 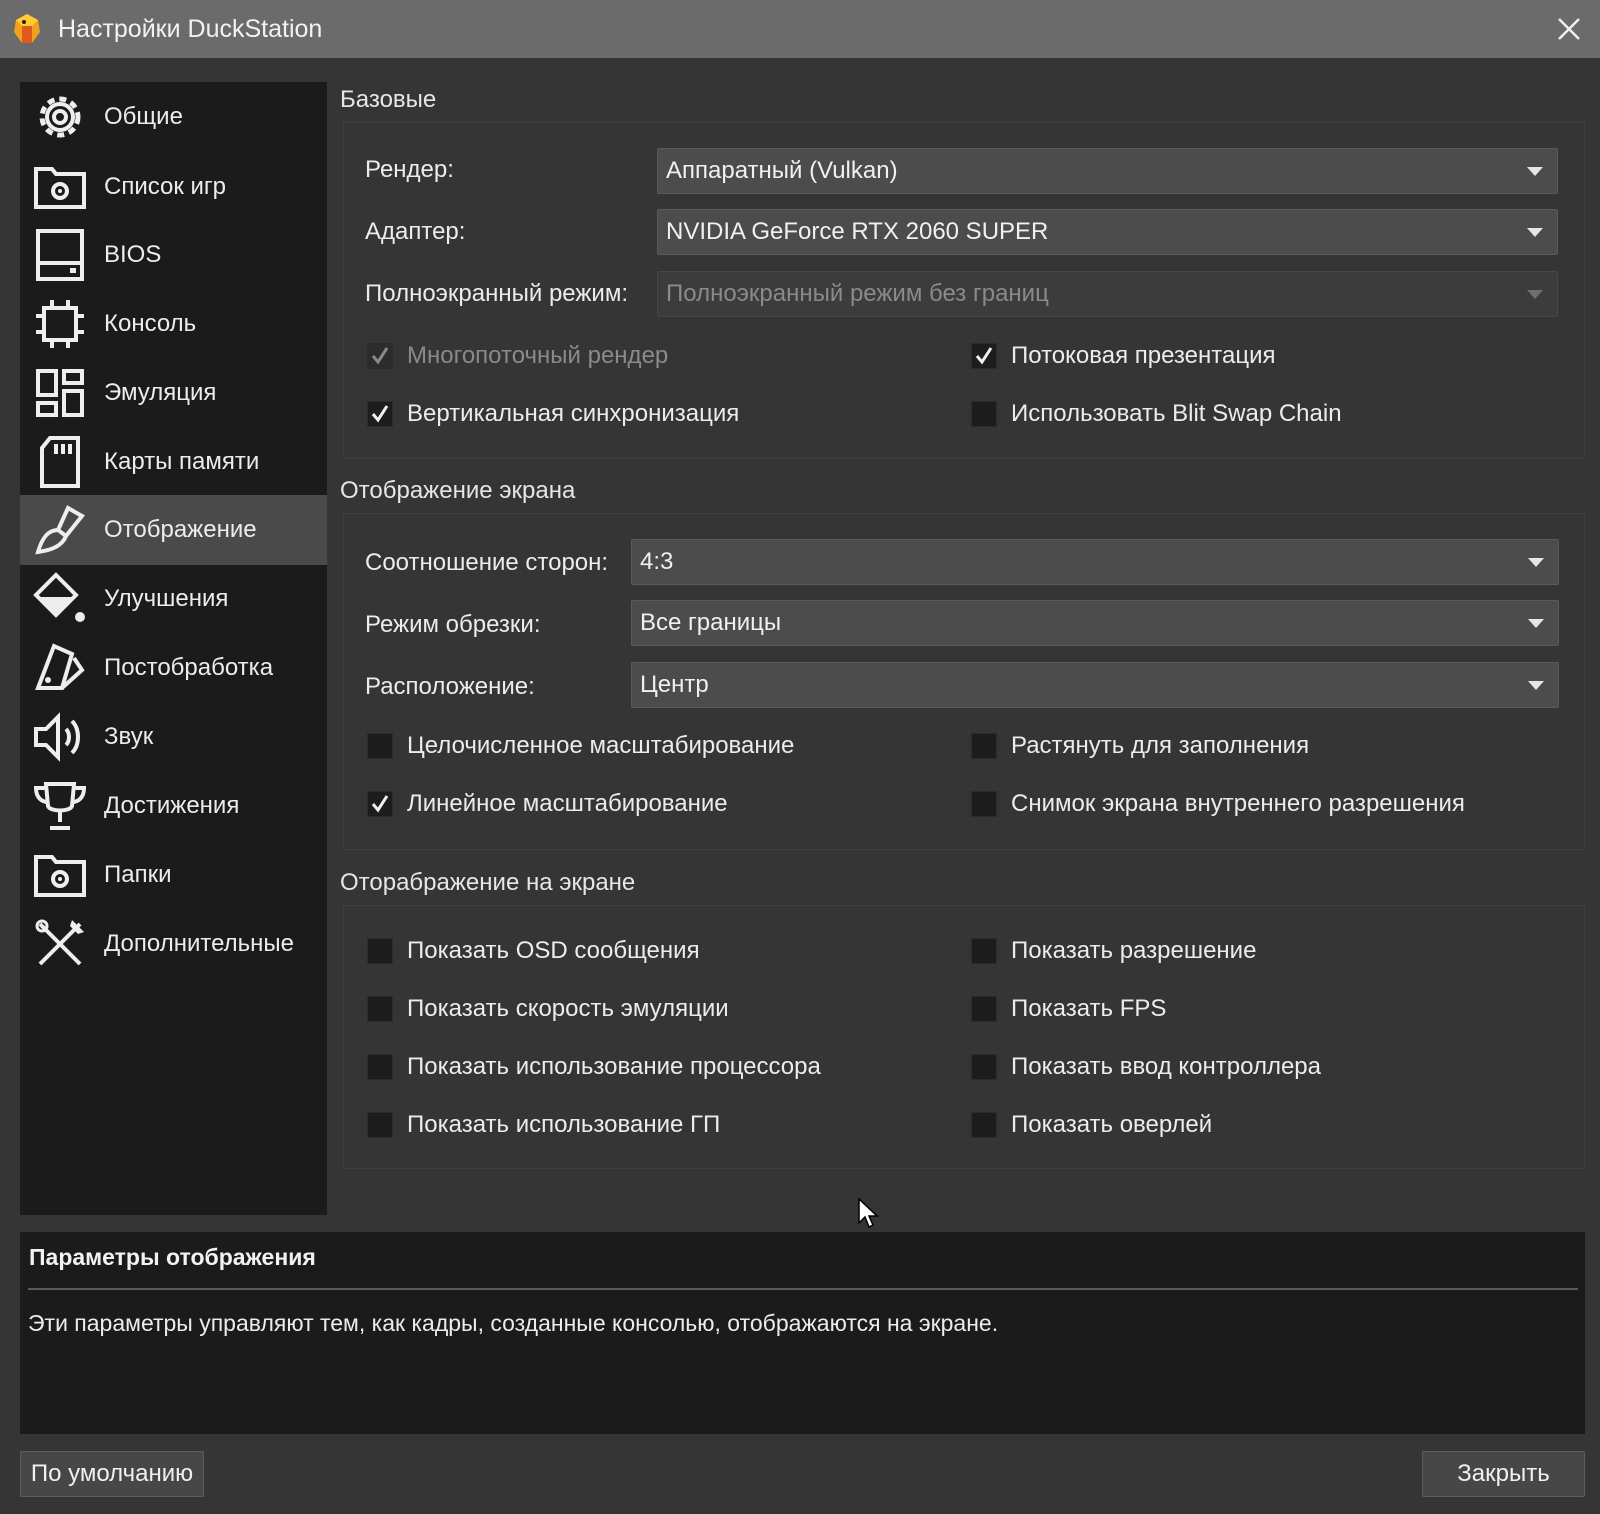 What do you see at coordinates (450, 686) in the screenshot?
I see `alignment-label: Расположение:` at bounding box center [450, 686].